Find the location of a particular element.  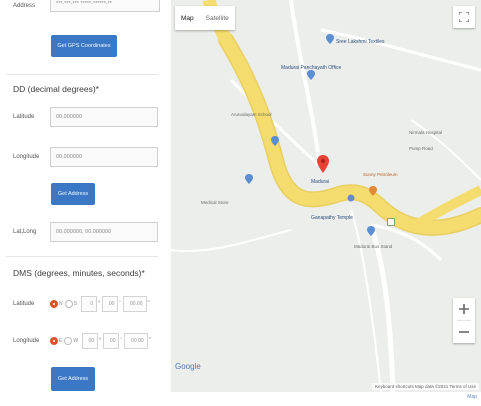

zoom-out-button is located at coordinates (464, 332).